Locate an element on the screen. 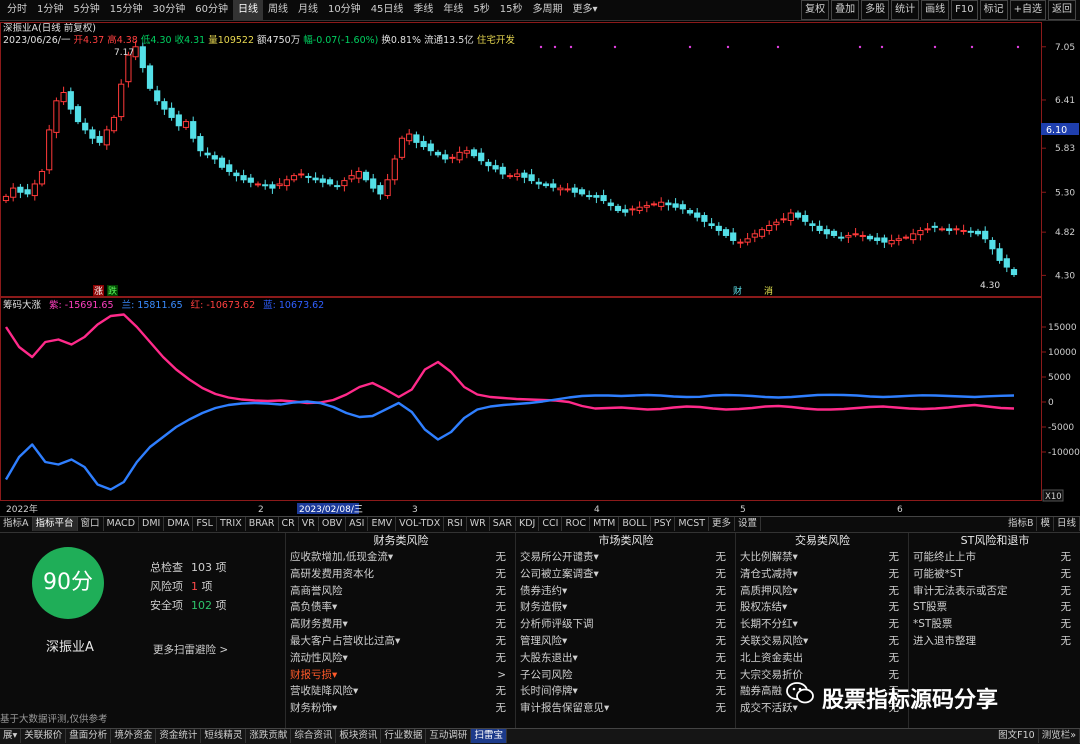  status-tab: 资金统计 is located at coordinates (179, 736).